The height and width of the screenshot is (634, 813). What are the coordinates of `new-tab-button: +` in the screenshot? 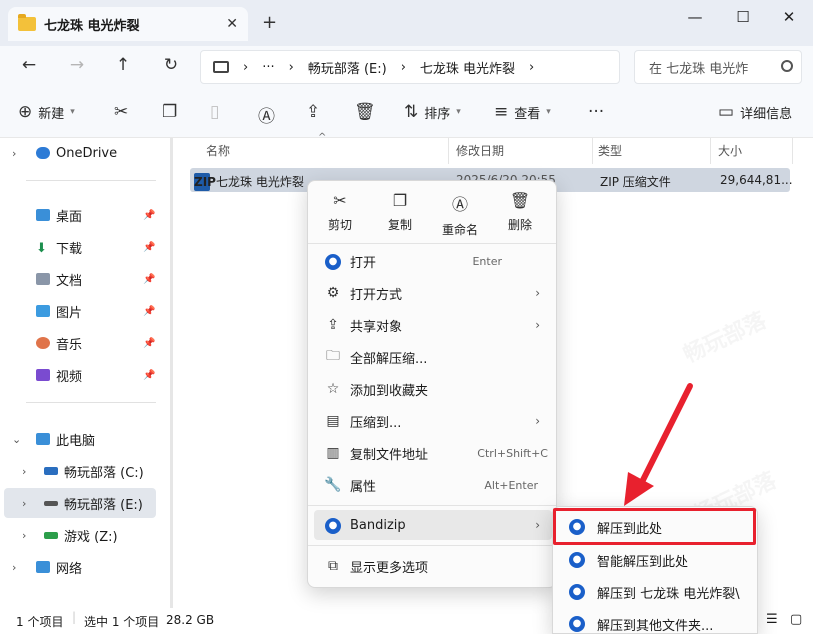 It's located at (269, 22).